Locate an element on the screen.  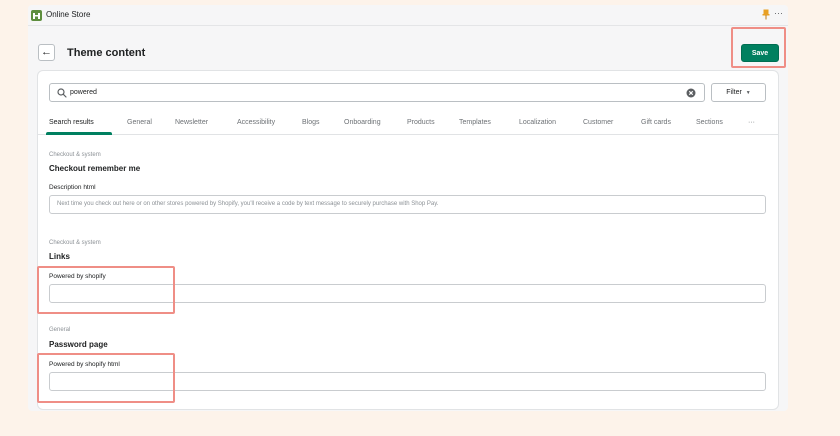
arrow-left-icon: ← is located at coordinates (46, 52).